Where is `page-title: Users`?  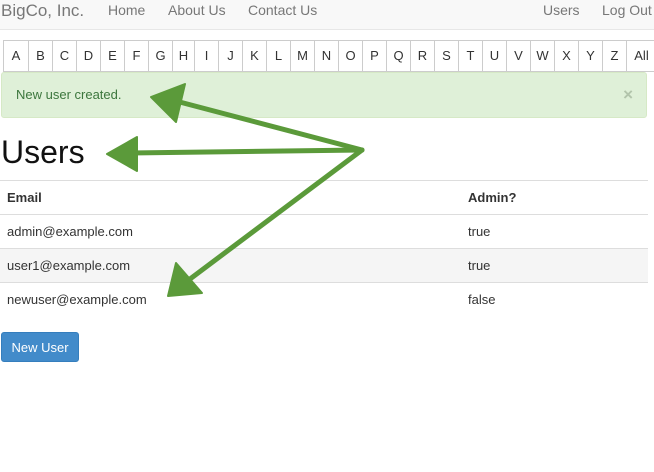
page-title: Users is located at coordinates (43, 152).